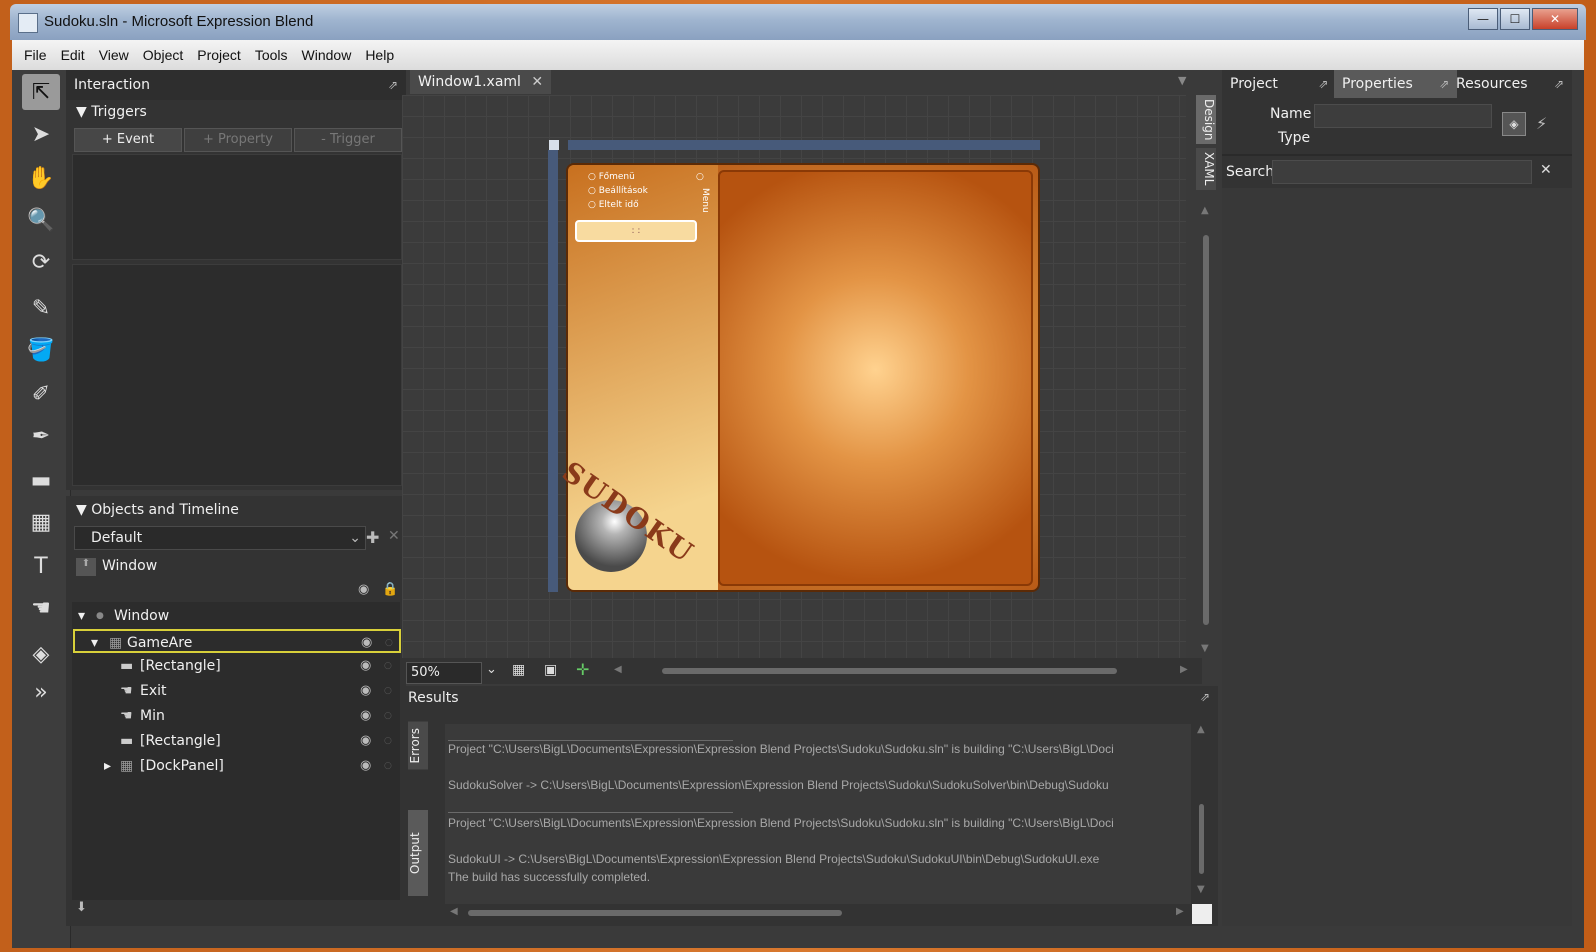 This screenshot has width=1596, height=952. Describe the element at coordinates (231, 741) in the screenshot. I see `tree-node-rectangle-2: ▬ [Rectangle] ◉ ○` at that location.